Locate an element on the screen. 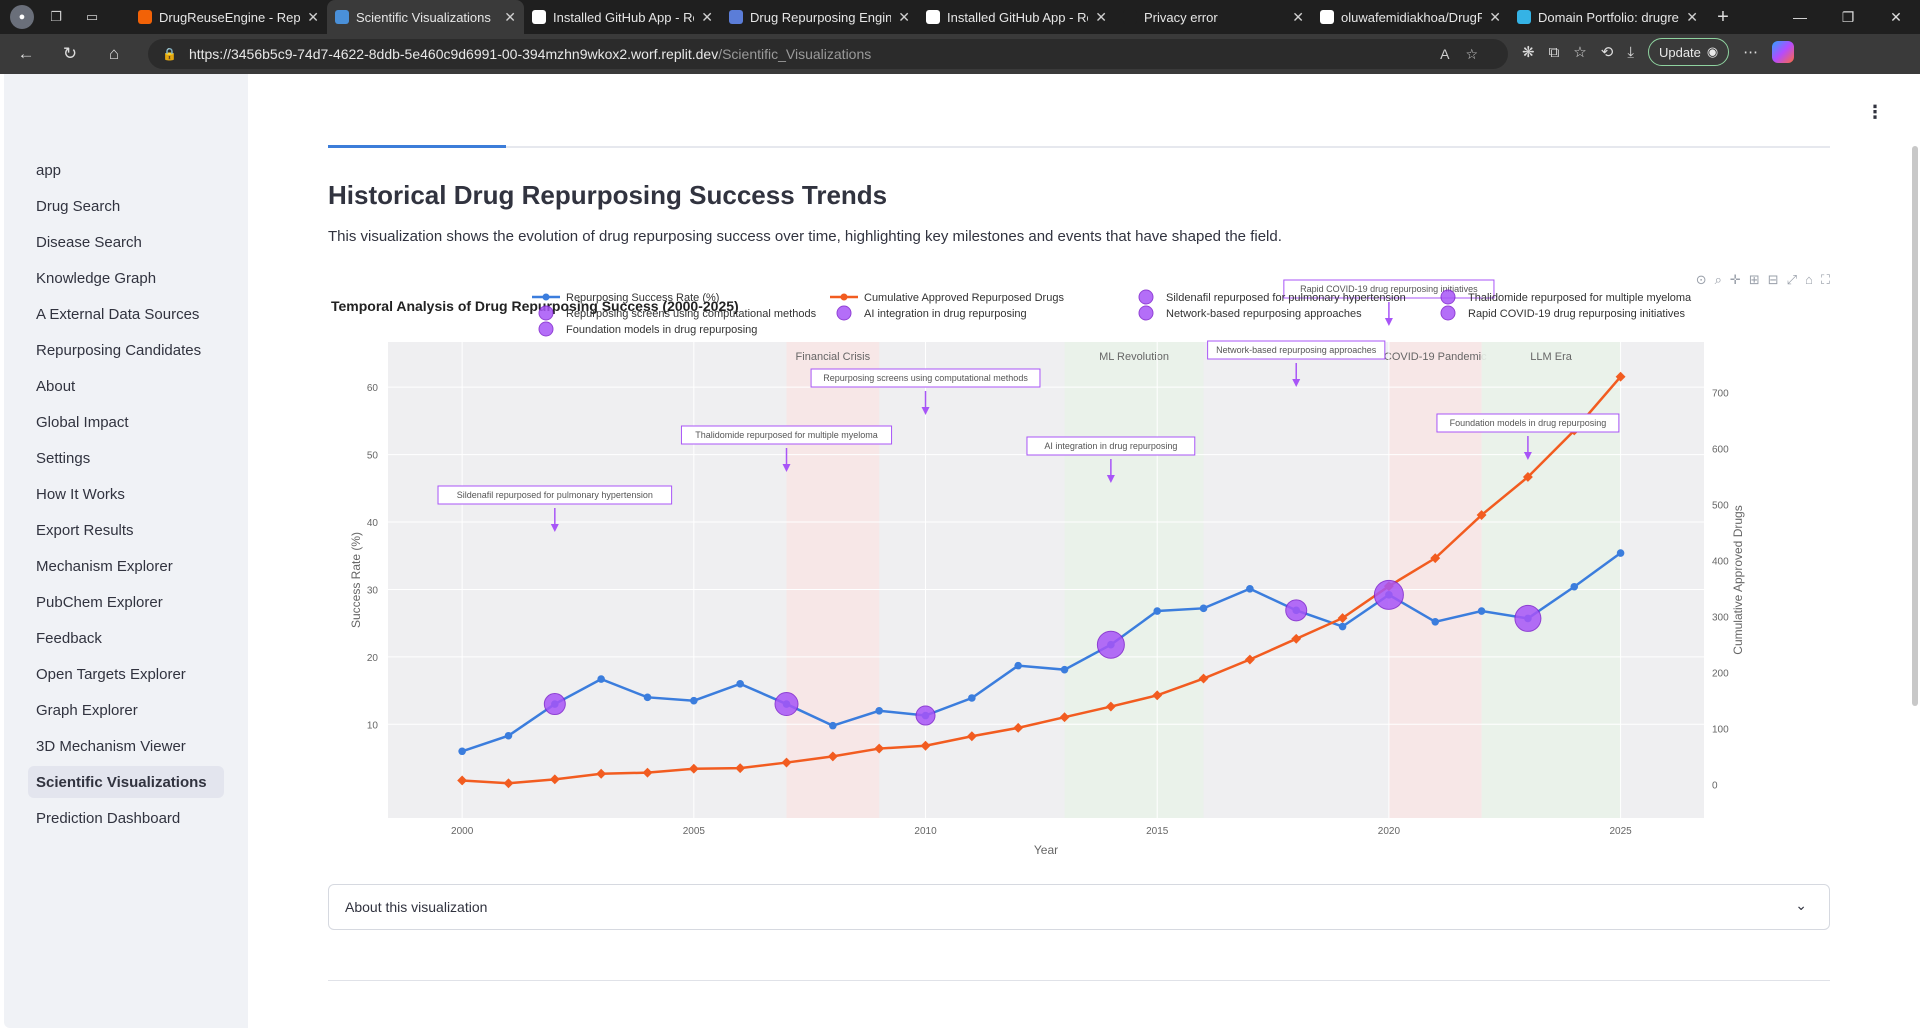 The height and width of the screenshot is (1032, 1920). copilot-icon is located at coordinates (1783, 52).